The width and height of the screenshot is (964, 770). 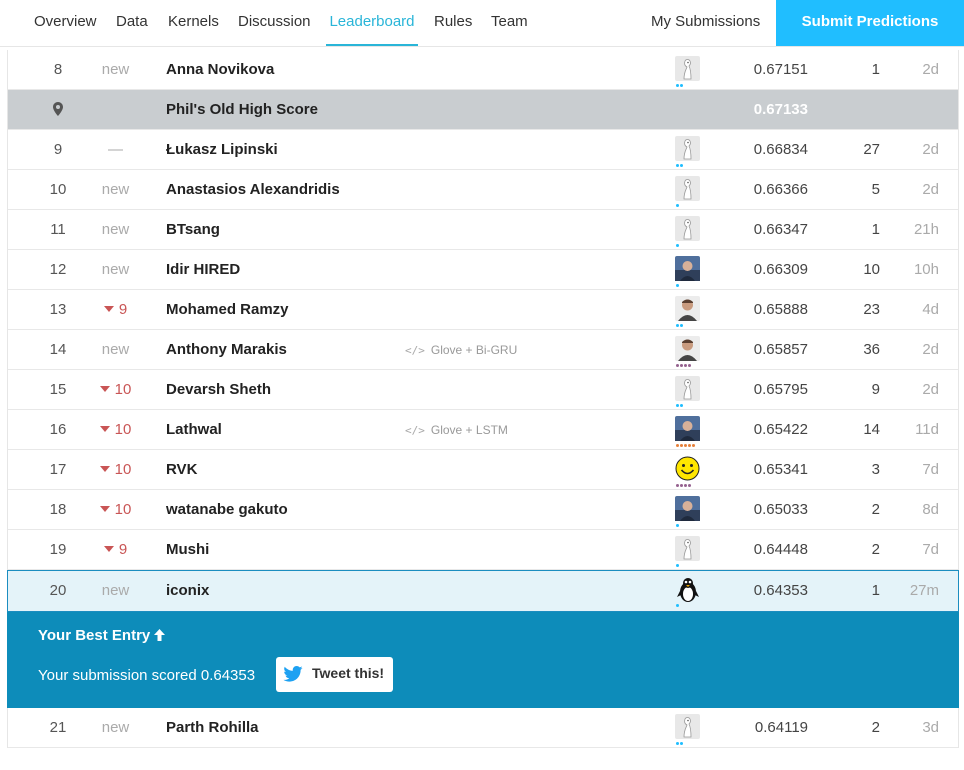 What do you see at coordinates (415, 430) in the screenshot?
I see `code-icon: </>` at bounding box center [415, 430].